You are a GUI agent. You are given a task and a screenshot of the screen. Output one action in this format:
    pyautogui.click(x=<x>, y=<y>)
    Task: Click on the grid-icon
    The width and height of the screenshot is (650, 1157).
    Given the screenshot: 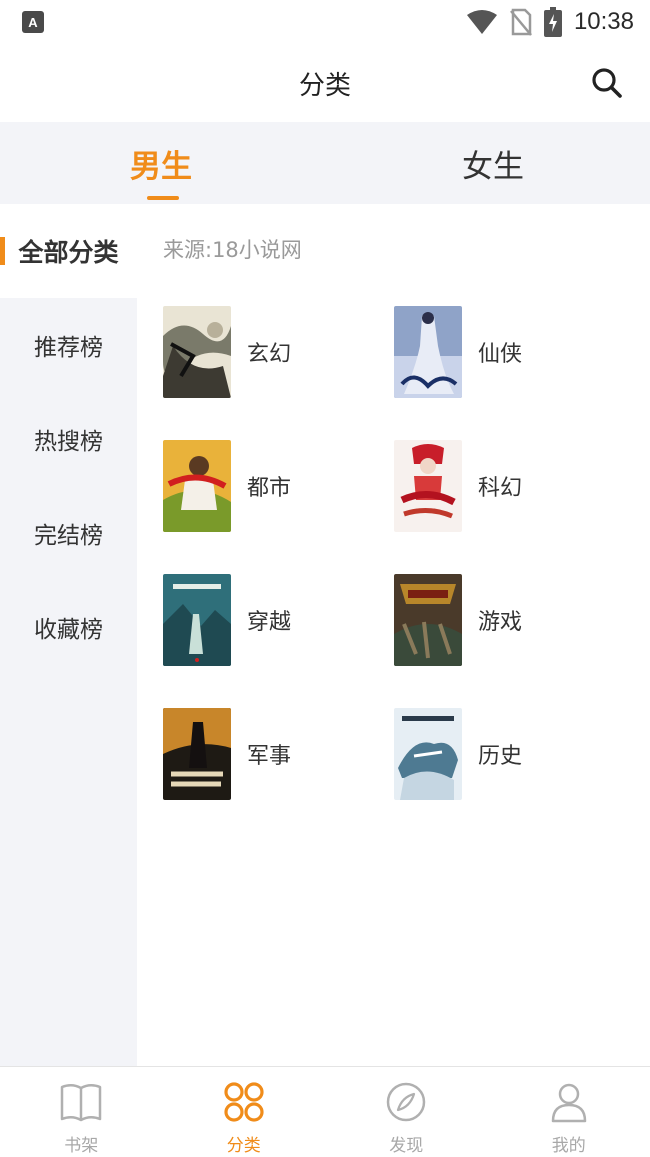 What is the action you would take?
    pyautogui.click(x=244, y=1102)
    